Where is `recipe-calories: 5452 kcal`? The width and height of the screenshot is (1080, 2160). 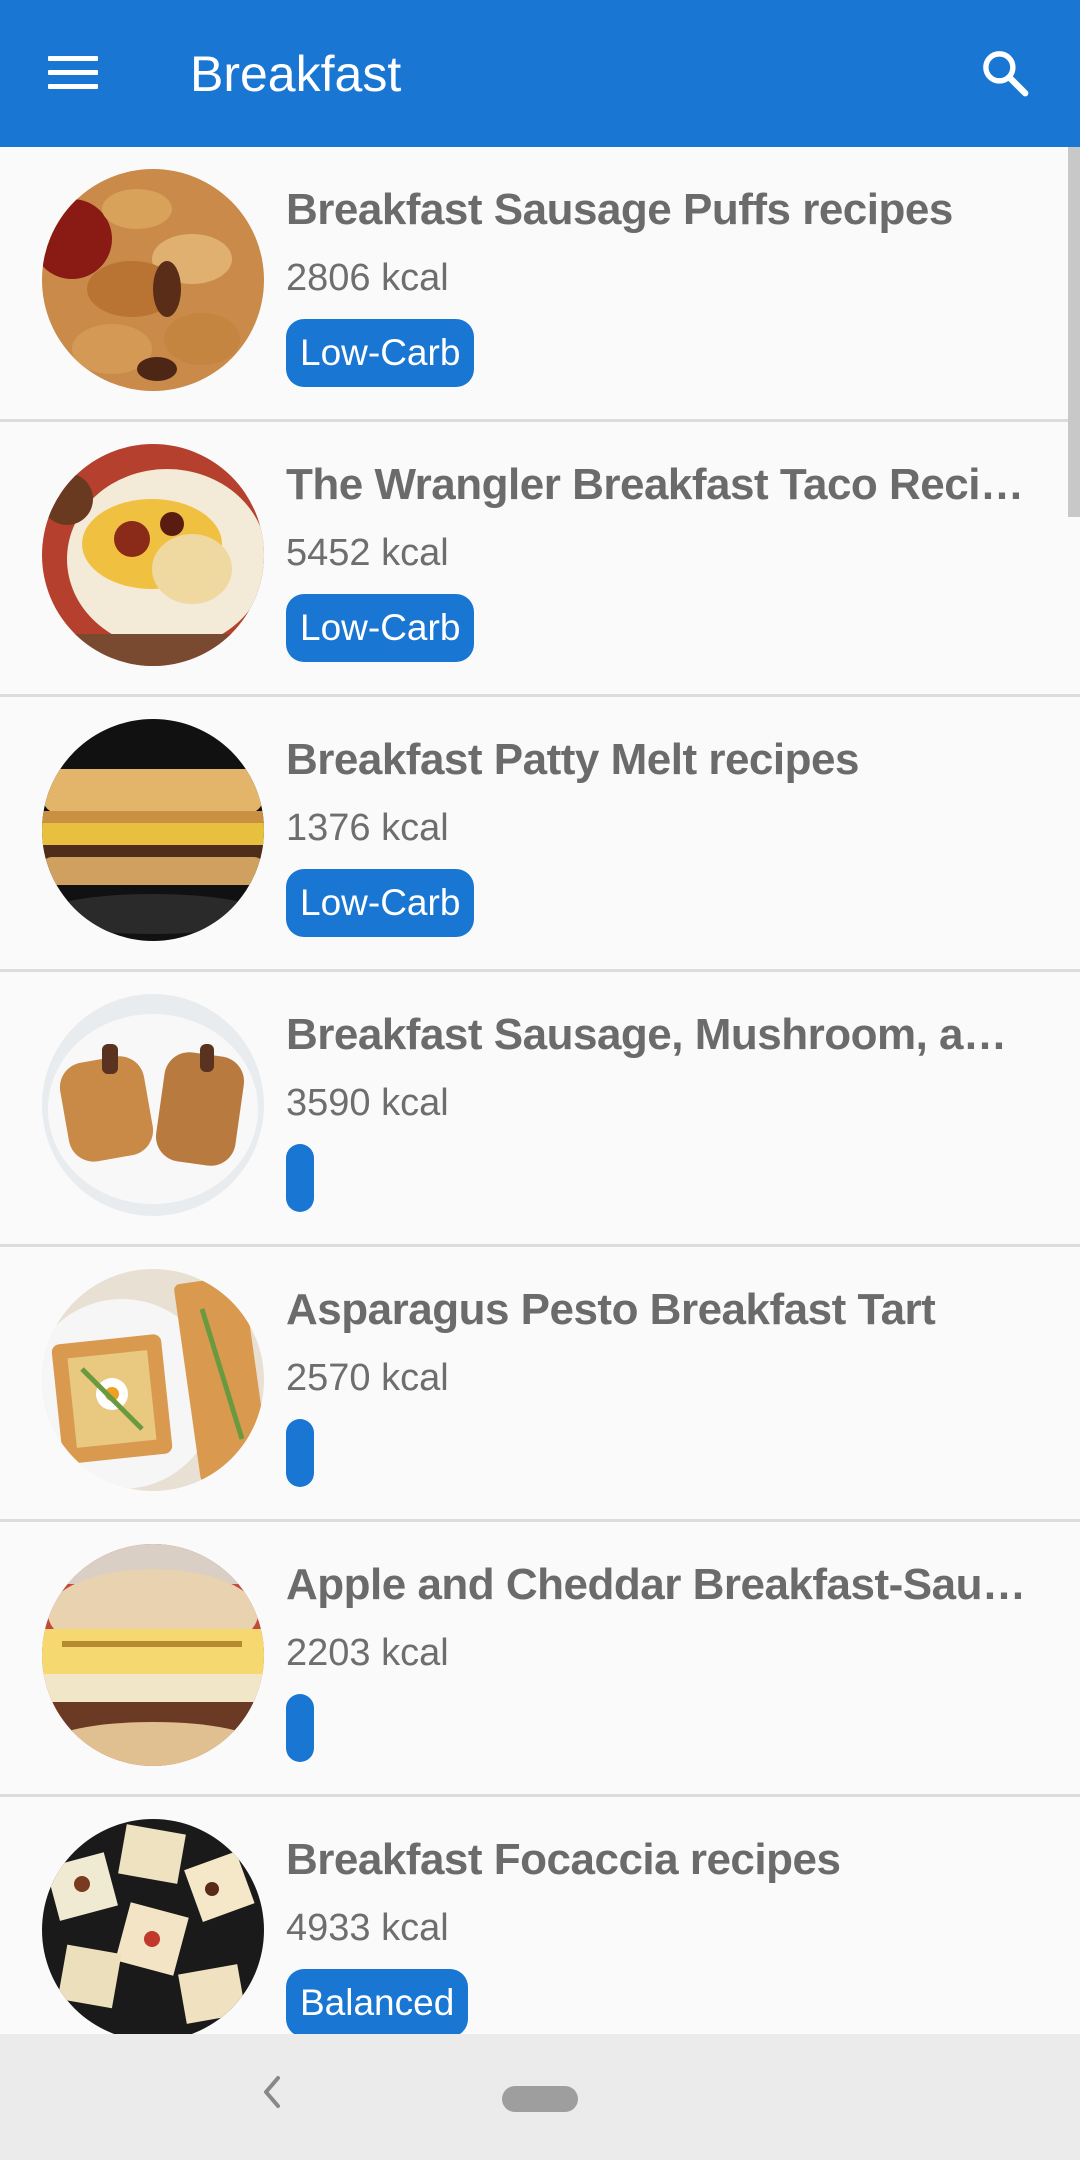
recipe-calories: 5452 kcal is located at coordinates (367, 553).